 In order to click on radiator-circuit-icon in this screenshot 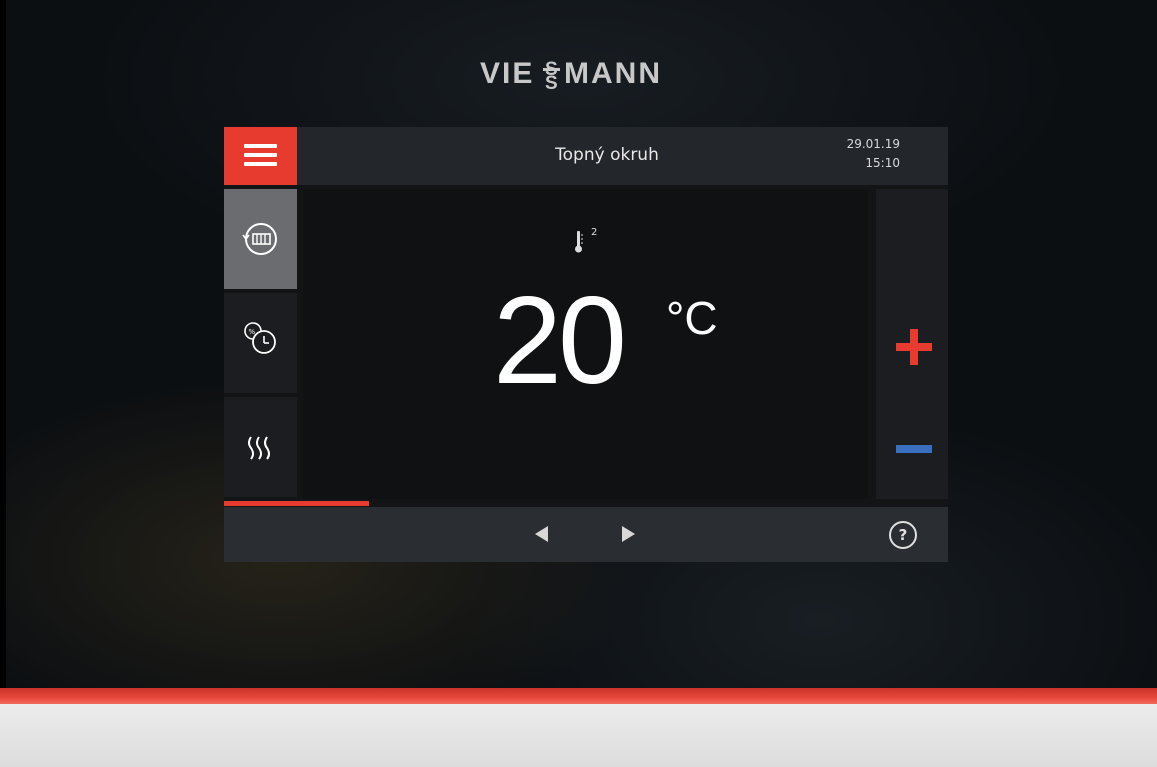, I will do `click(259, 239)`.